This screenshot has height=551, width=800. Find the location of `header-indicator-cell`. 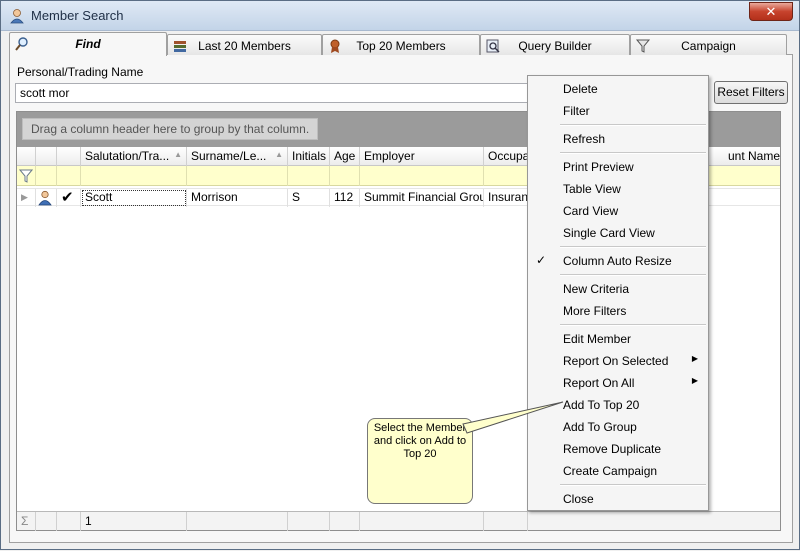

header-indicator-cell is located at coordinates (26, 156).